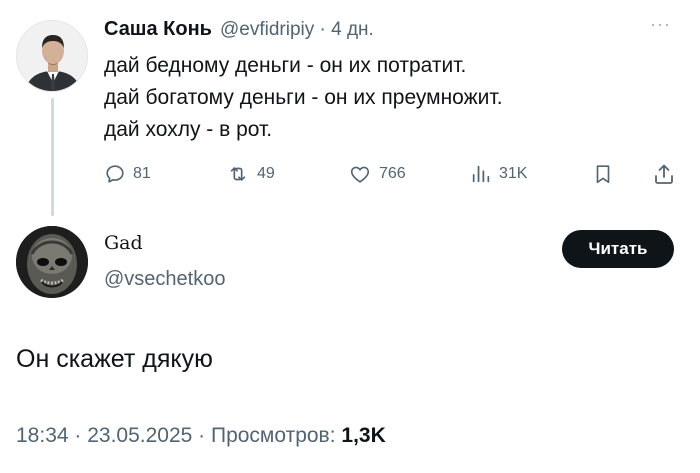 Image resolution: width=700 pixels, height=473 pixels. I want to click on bookmark-action, so click(603, 174).